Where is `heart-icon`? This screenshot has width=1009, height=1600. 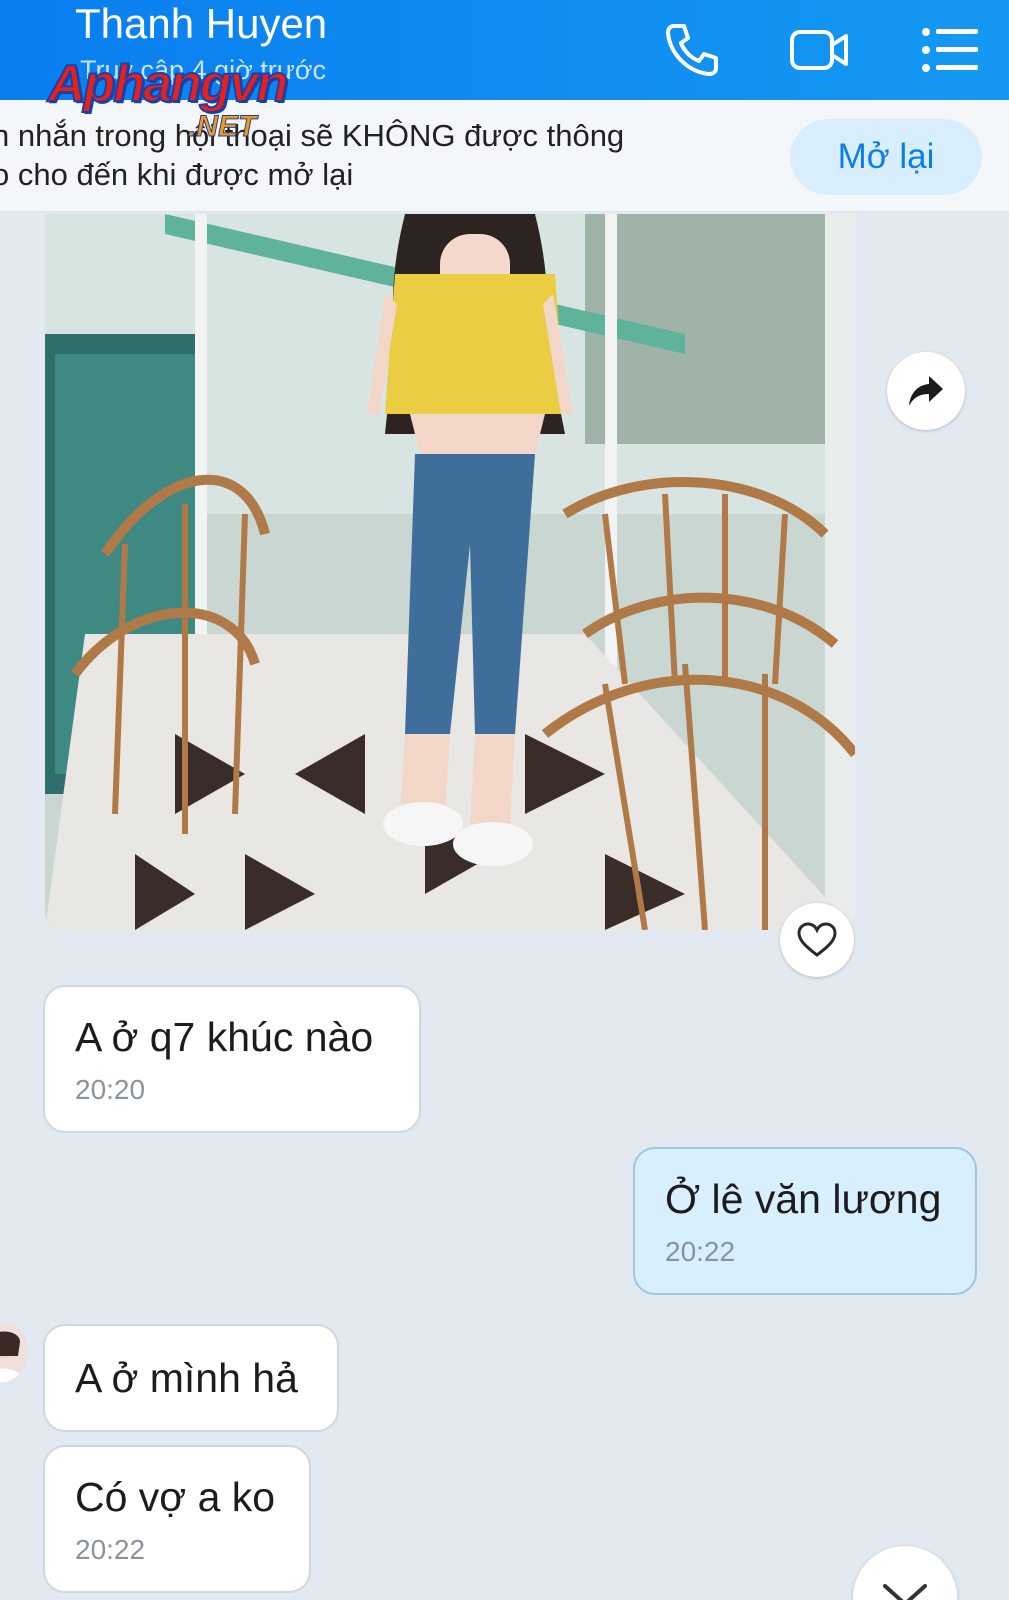 heart-icon is located at coordinates (817, 940).